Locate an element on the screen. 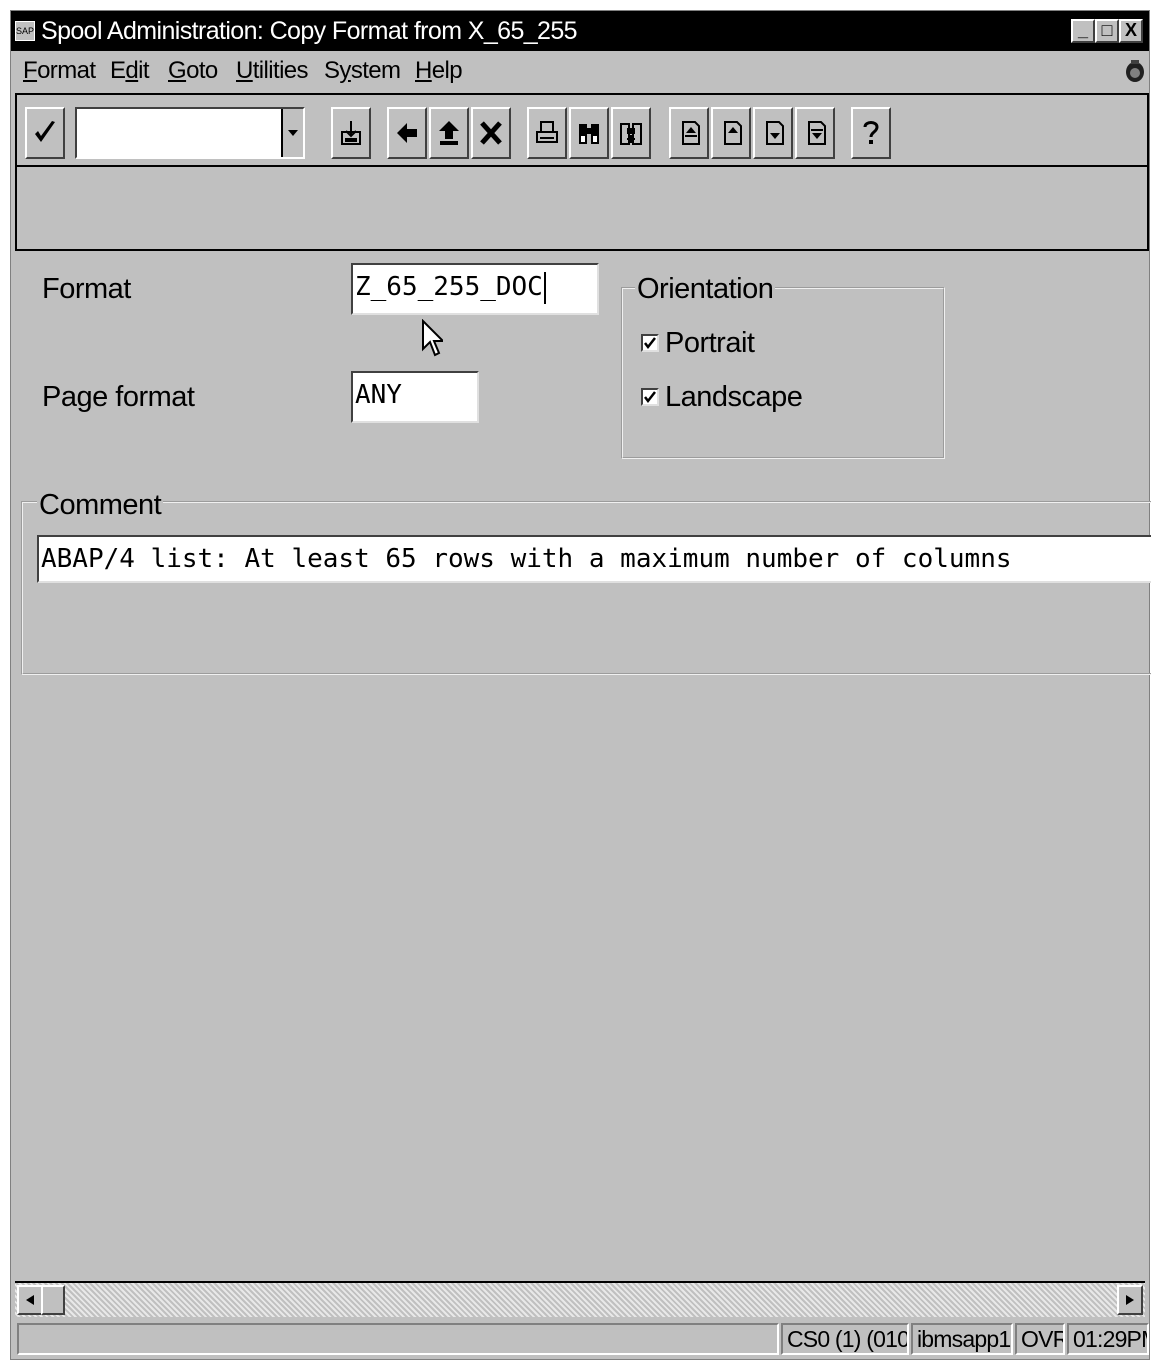 The image size is (1154, 1364). page-format-label: Page format is located at coordinates (118, 397).